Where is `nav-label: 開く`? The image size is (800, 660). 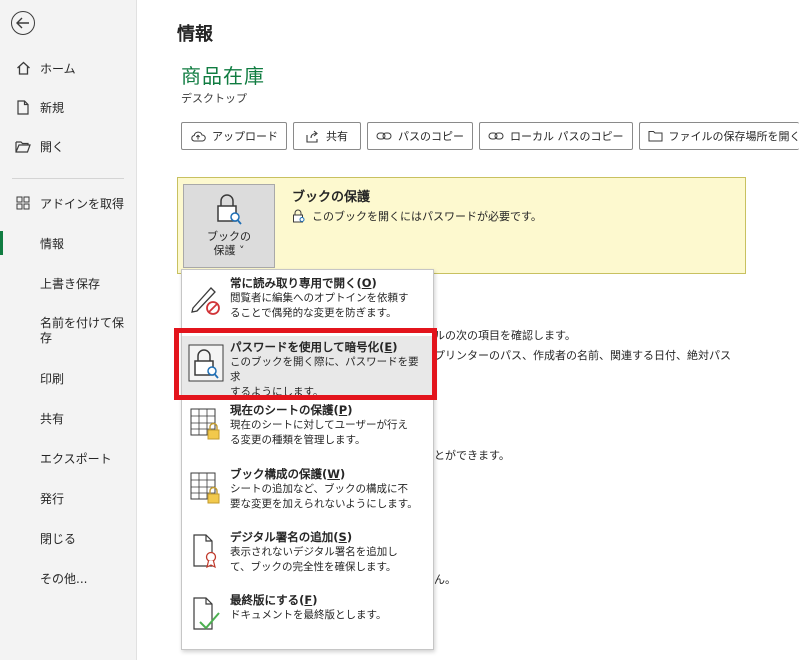 nav-label: 開く is located at coordinates (52, 146).